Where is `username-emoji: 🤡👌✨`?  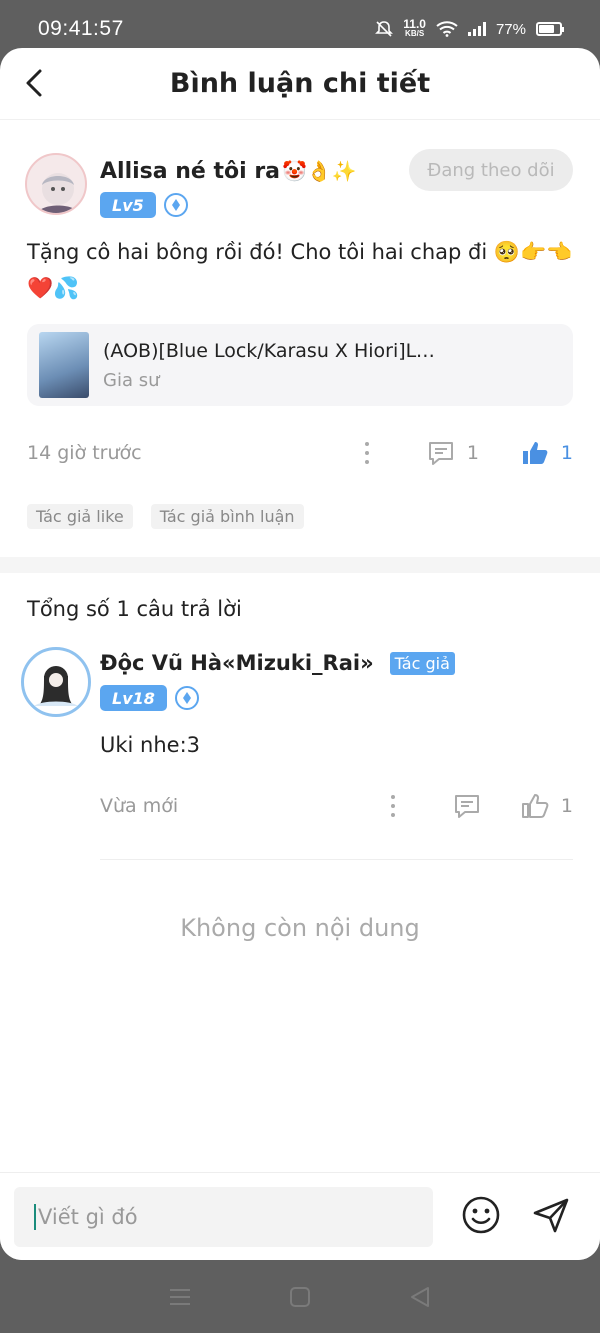
username-emoji: 🤡👌✨ is located at coordinates (319, 171).